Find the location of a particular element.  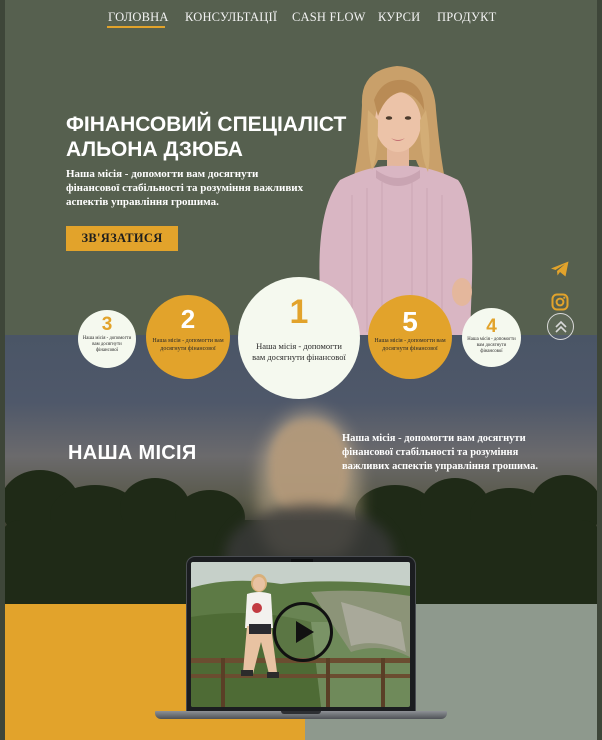

telegram-icon is located at coordinates (560, 269).